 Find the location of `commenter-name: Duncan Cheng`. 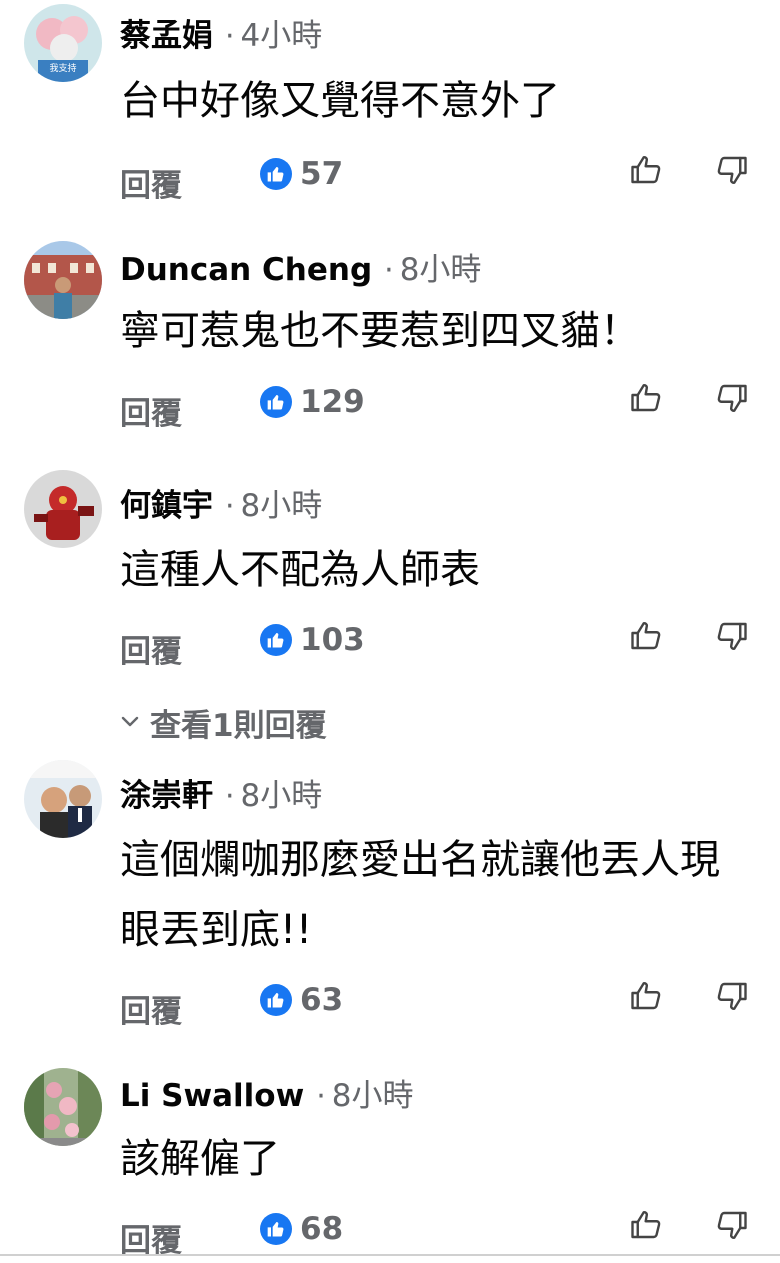

commenter-name: Duncan Cheng is located at coordinates (246, 270).